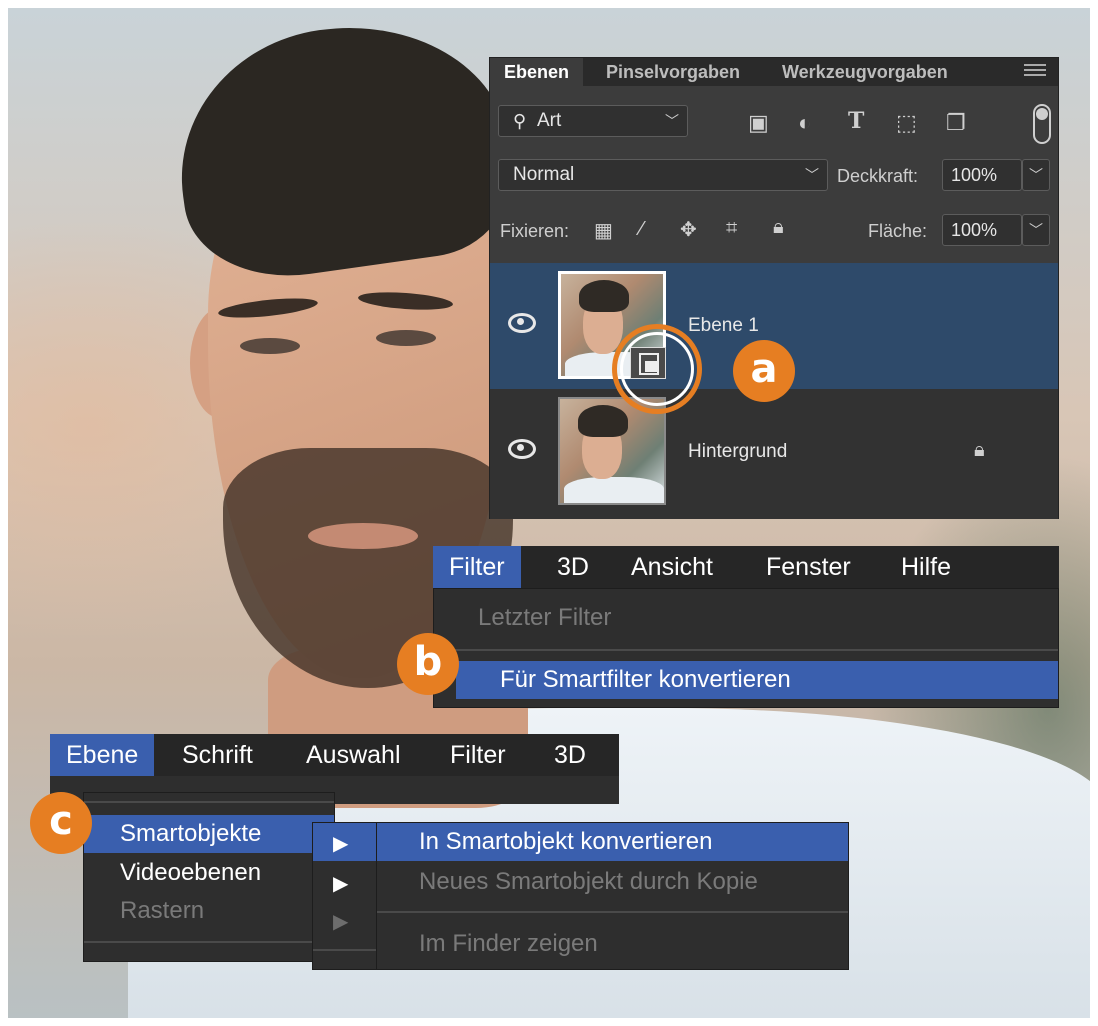 This screenshot has height=1026, width=1098. What do you see at coordinates (688, 229) in the screenshot?
I see `lock-position-icon: ✥` at bounding box center [688, 229].